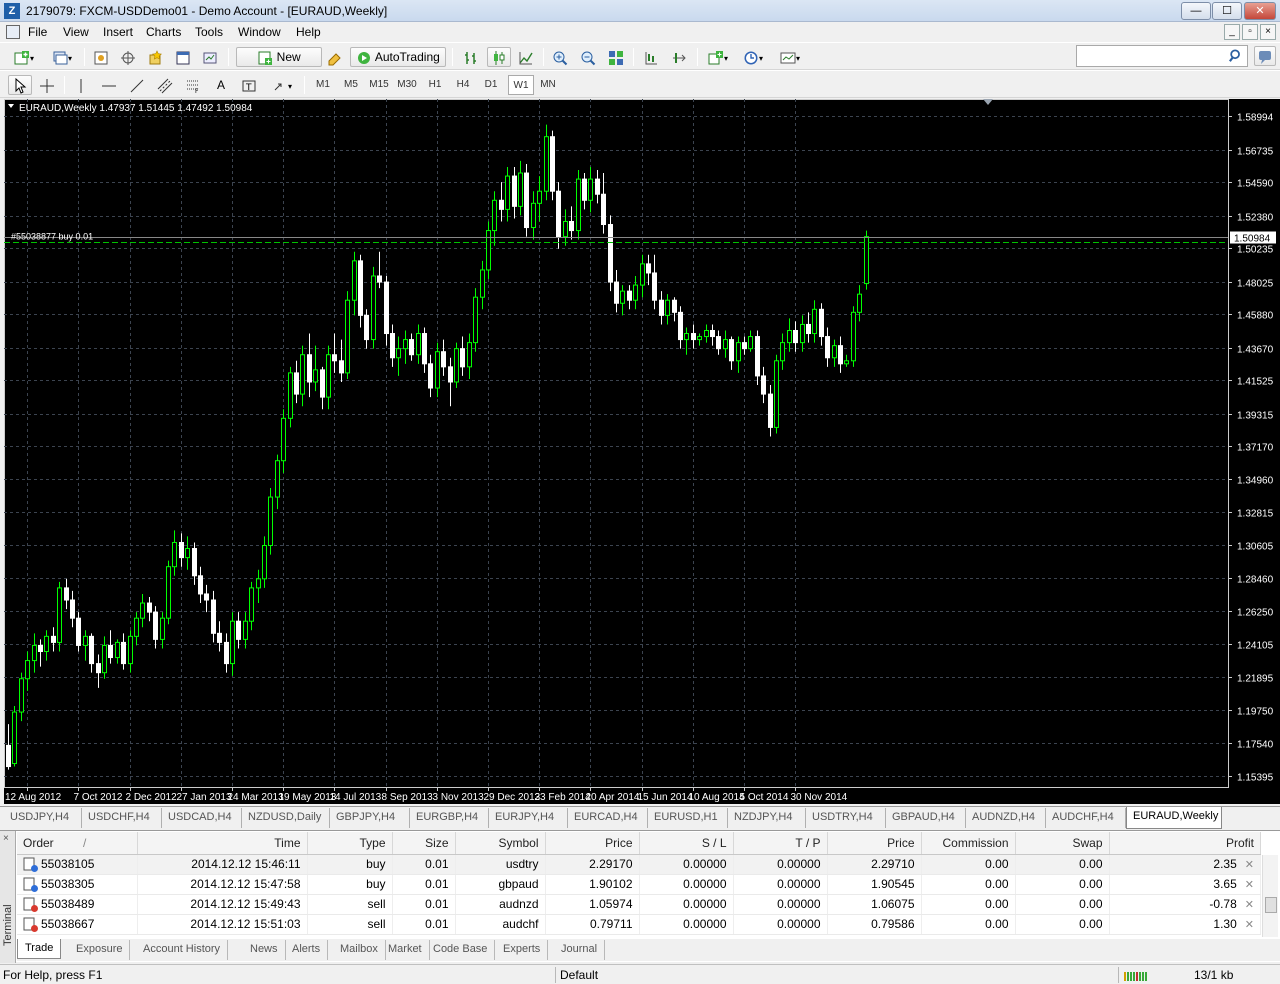  Describe the element at coordinates (286, 818) in the screenshot. I see `chart-tab: NZDUSD,Daily` at that location.